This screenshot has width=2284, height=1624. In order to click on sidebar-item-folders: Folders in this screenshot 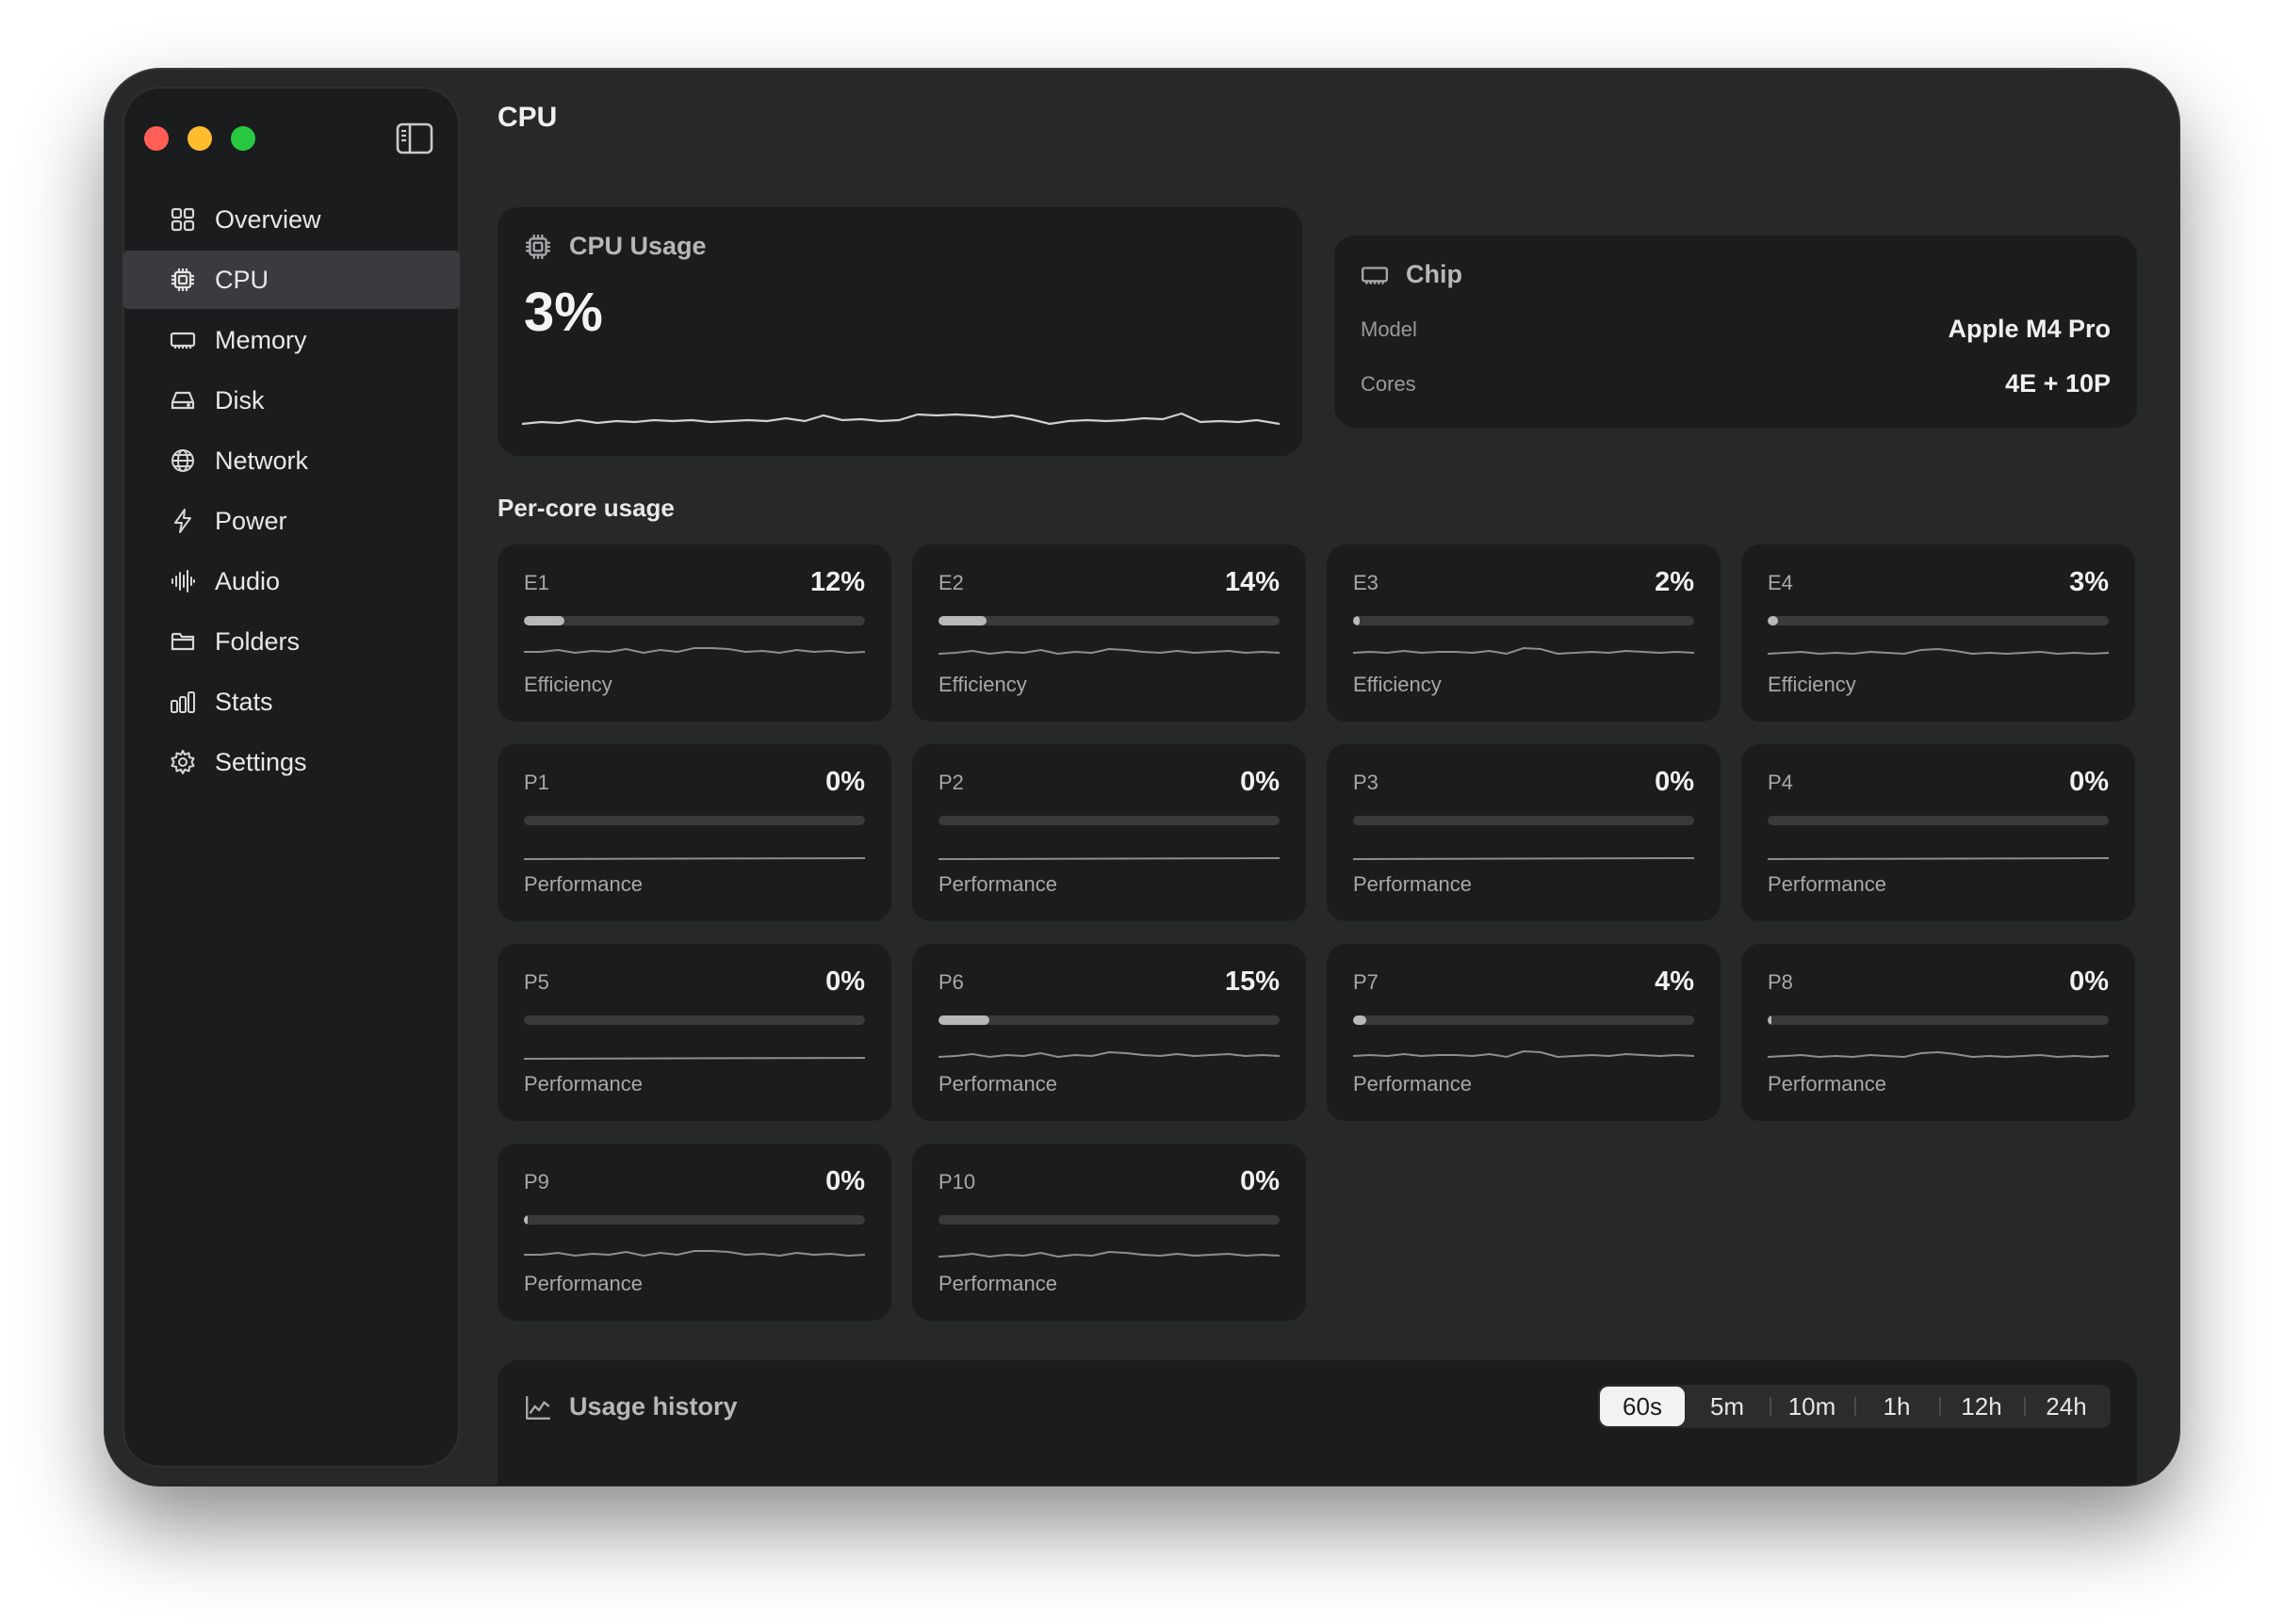, I will do `click(291, 642)`.